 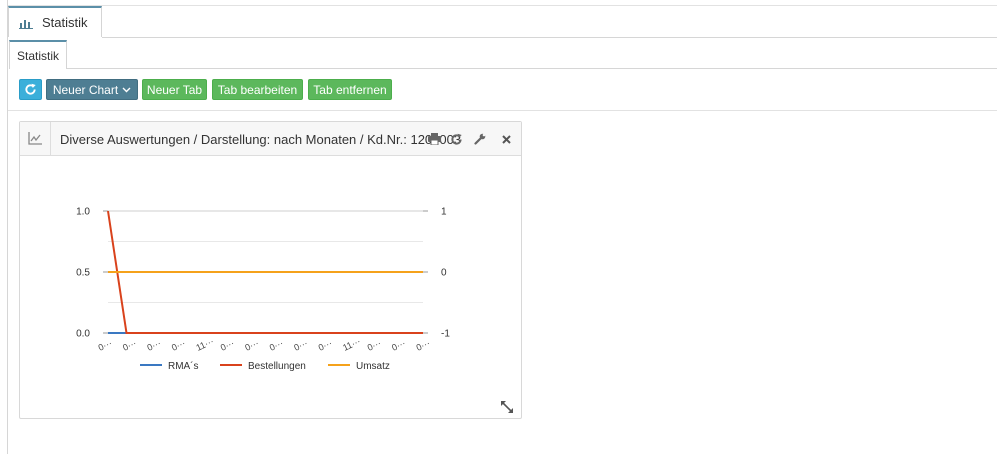 What do you see at coordinates (480, 139) in the screenshot?
I see `wrench-icon` at bounding box center [480, 139].